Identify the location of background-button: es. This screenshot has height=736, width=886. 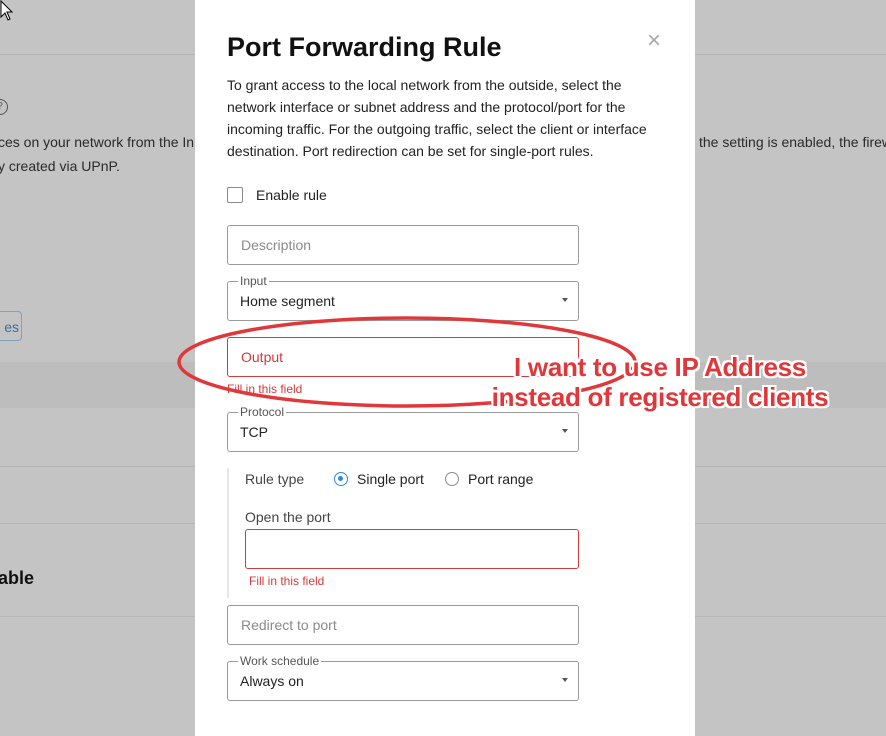
(11, 326).